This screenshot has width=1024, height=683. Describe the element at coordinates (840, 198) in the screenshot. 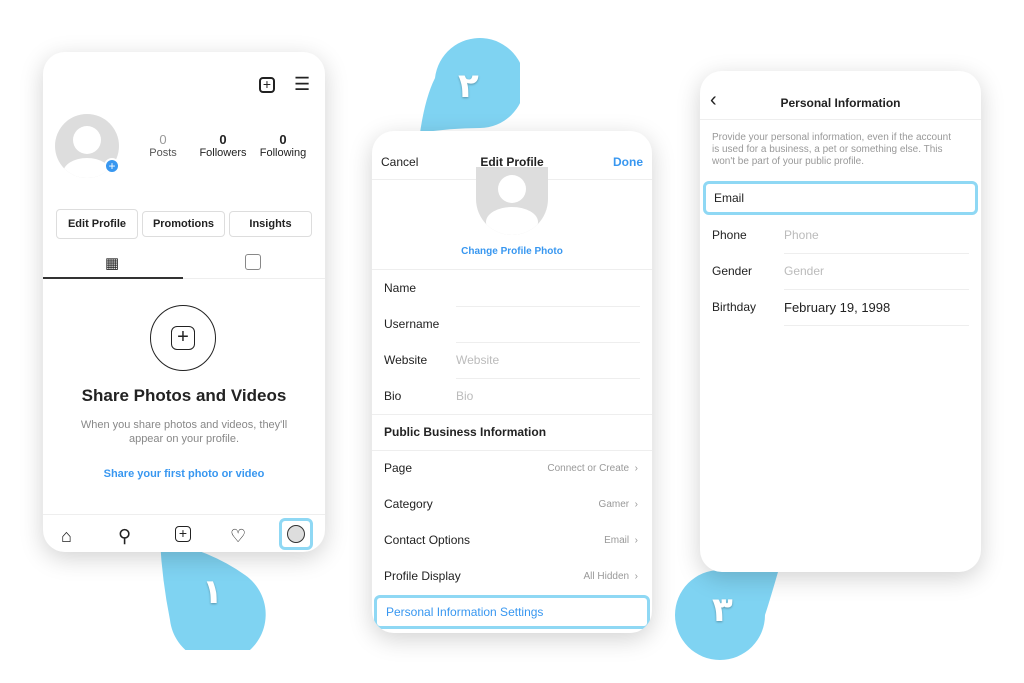

I see `email-field: Email` at that location.